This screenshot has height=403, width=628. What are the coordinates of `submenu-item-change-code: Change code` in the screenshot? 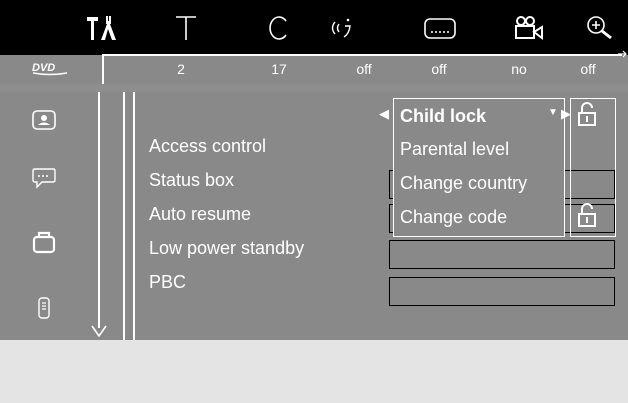 It's located at (453, 217).